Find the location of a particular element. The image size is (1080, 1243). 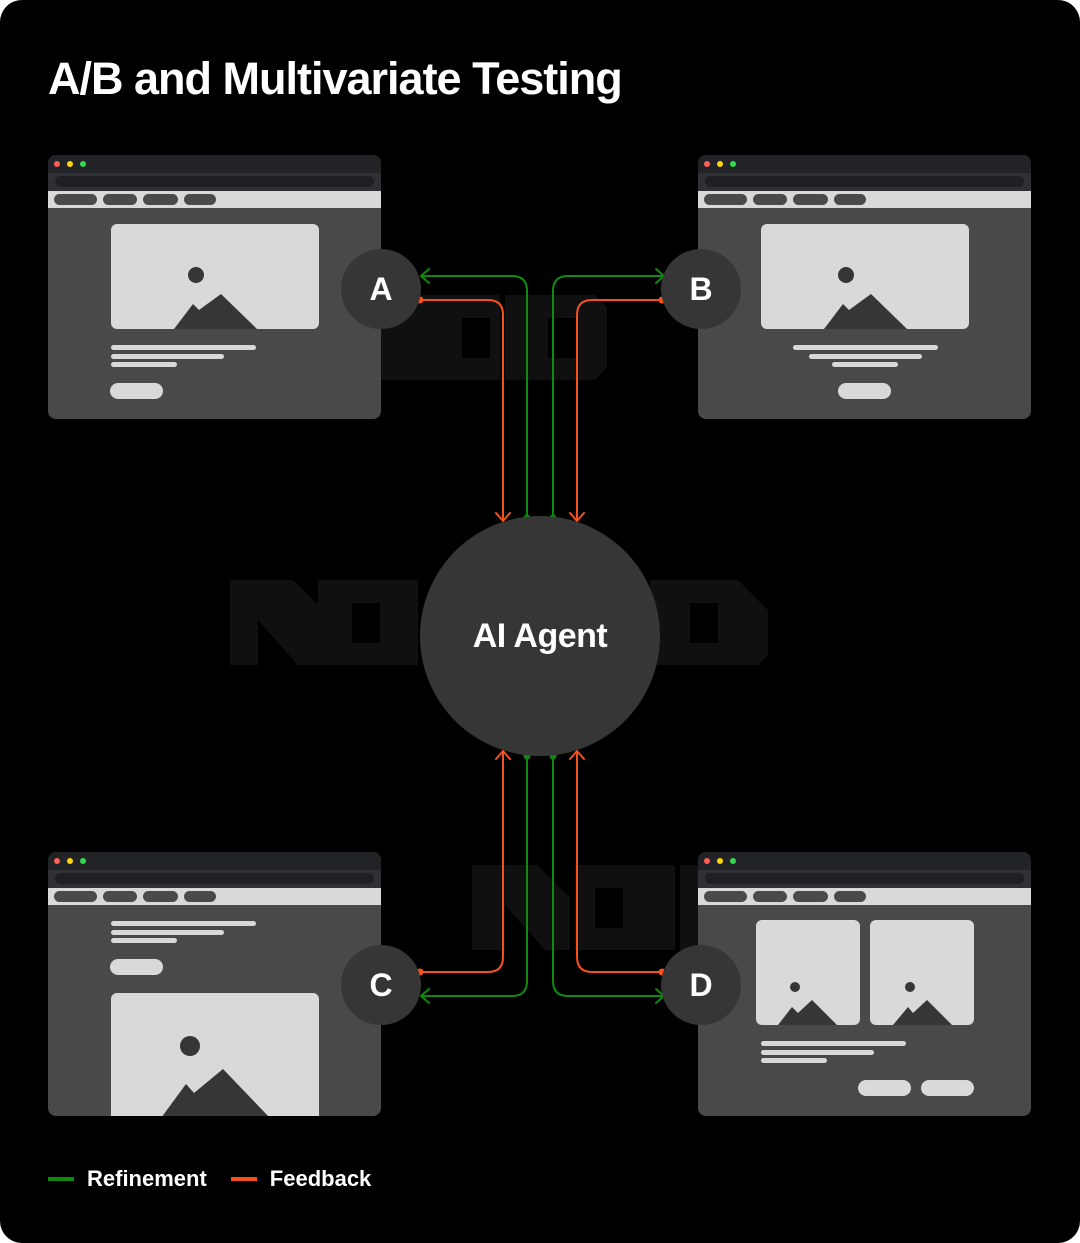

variant-node-d: D is located at coordinates (701, 985).